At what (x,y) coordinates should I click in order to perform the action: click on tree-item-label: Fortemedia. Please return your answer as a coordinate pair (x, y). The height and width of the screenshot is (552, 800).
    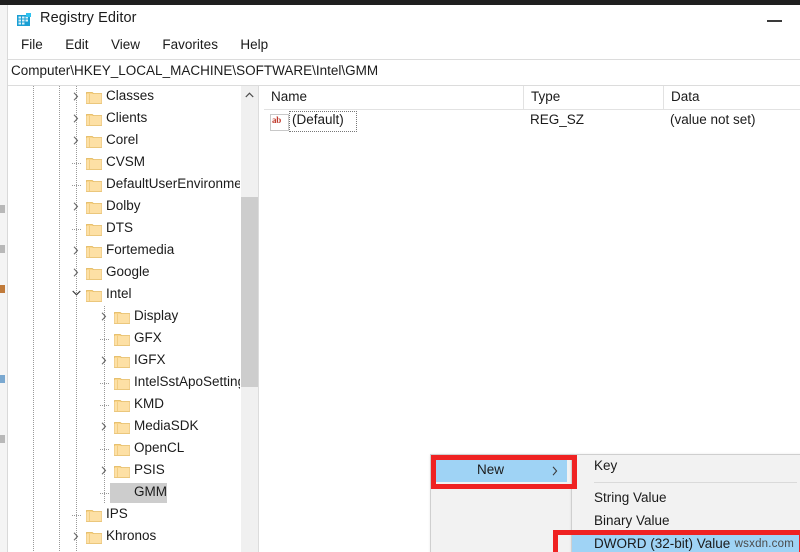
    Looking at the image, I should click on (140, 249).